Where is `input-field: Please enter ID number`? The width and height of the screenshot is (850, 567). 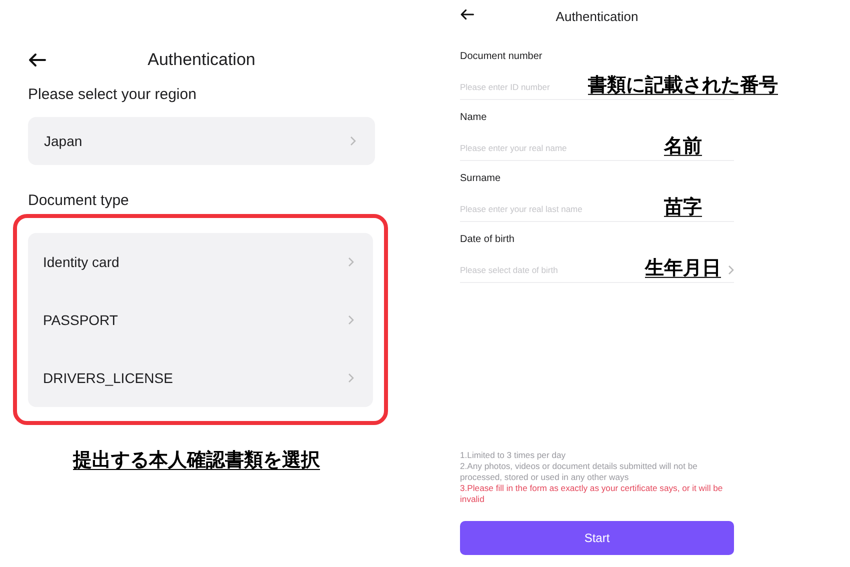
input-field: Please enter ID number is located at coordinates (509, 87).